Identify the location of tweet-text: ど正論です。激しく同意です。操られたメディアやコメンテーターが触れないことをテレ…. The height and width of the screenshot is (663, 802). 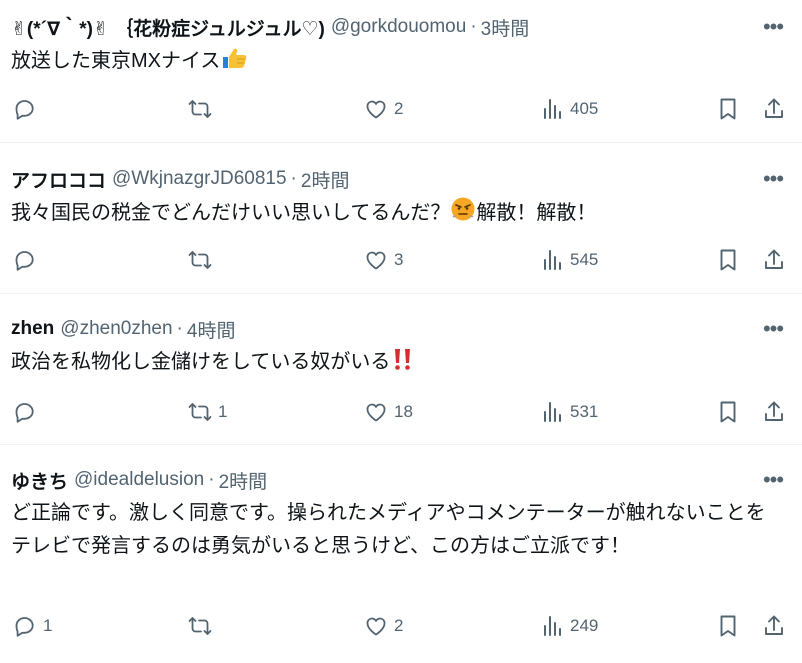
(394, 530).